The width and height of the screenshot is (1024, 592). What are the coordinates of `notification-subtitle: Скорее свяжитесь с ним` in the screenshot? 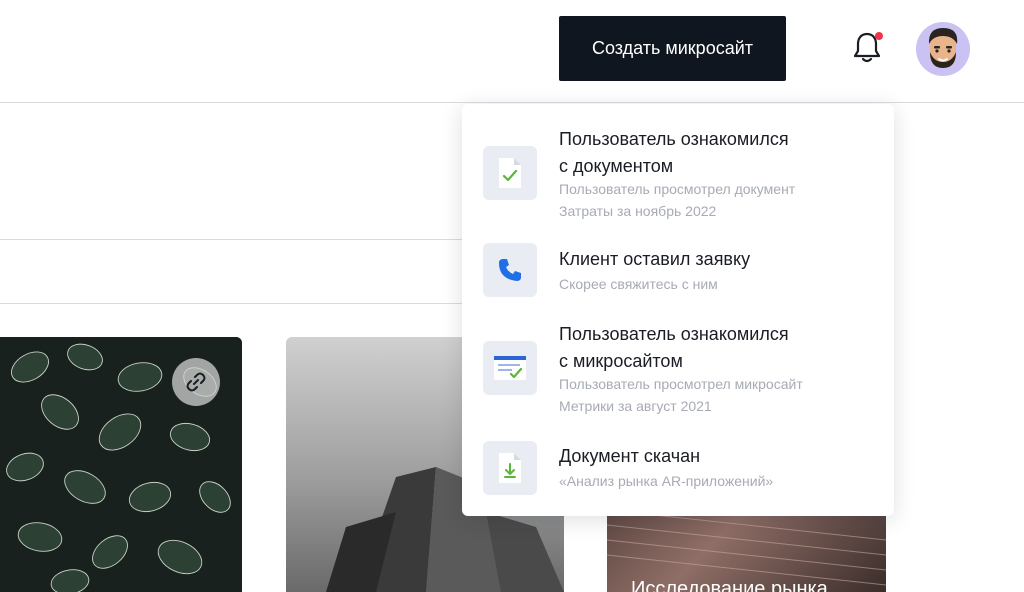 It's located at (638, 284).